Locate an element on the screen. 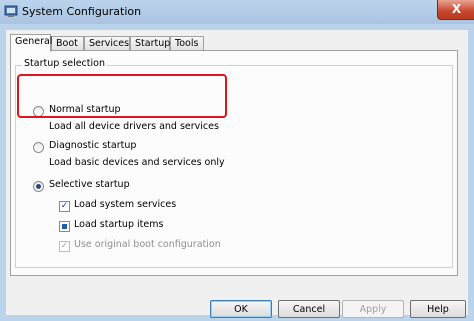 The height and width of the screenshot is (321, 474). use-original-boot-config-label: Use original boot configuration is located at coordinates (147, 244).